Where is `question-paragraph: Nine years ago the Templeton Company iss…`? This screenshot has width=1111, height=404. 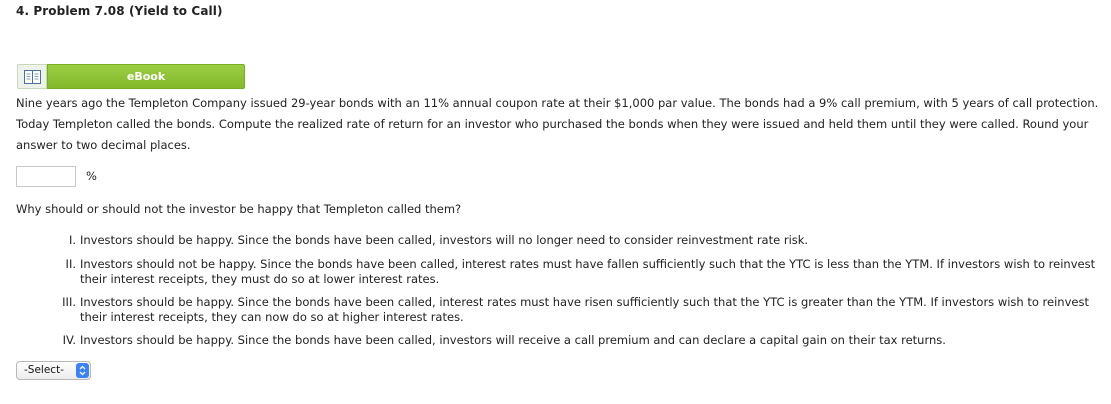
question-paragraph: Nine years ago the Templeton Company iss… is located at coordinates (557, 124).